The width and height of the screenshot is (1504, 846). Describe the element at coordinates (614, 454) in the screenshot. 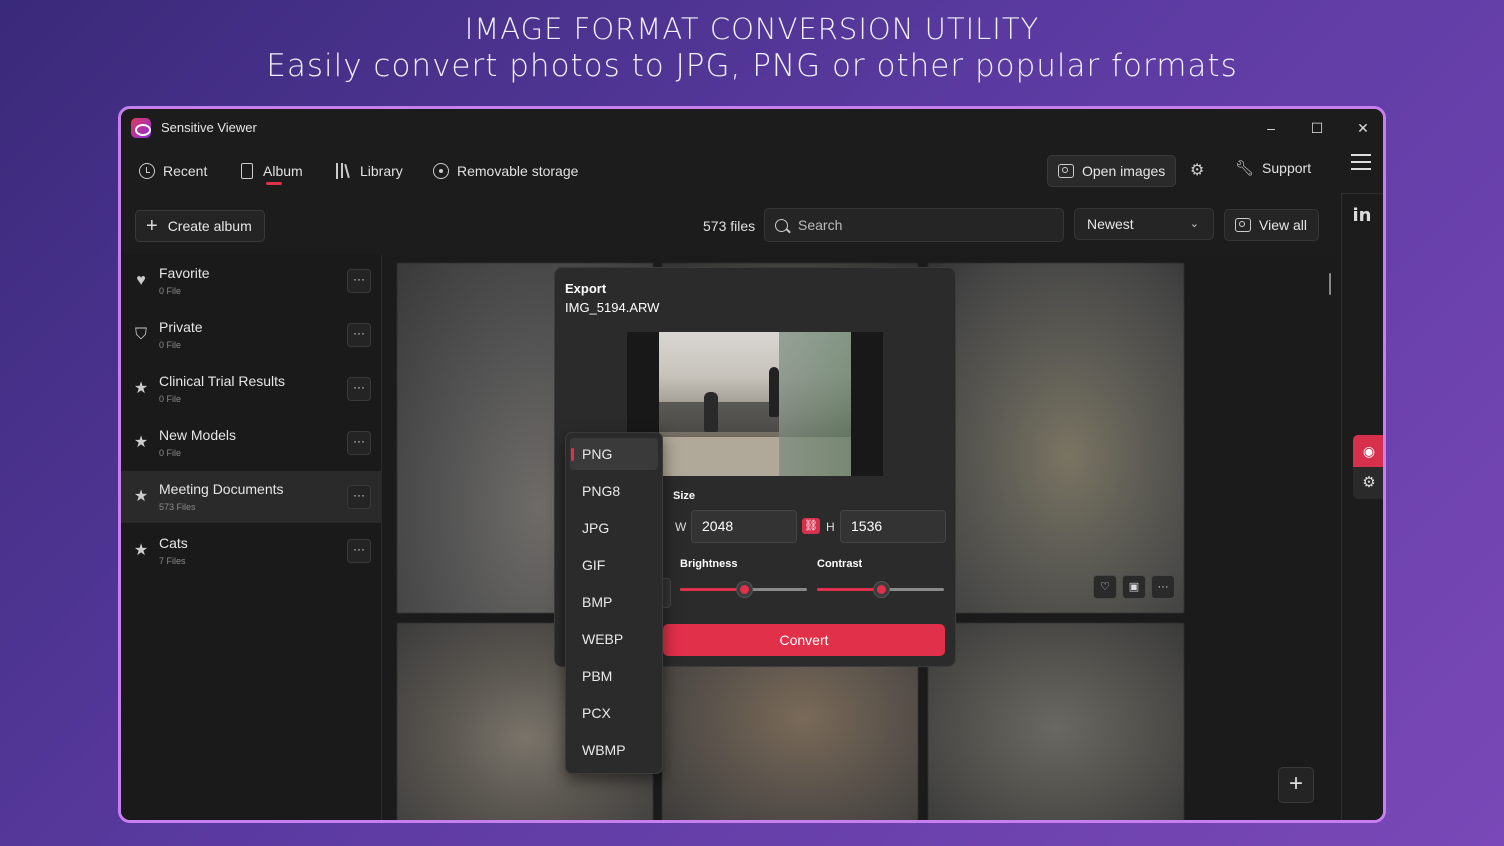

I see `format-option: PNG` at that location.